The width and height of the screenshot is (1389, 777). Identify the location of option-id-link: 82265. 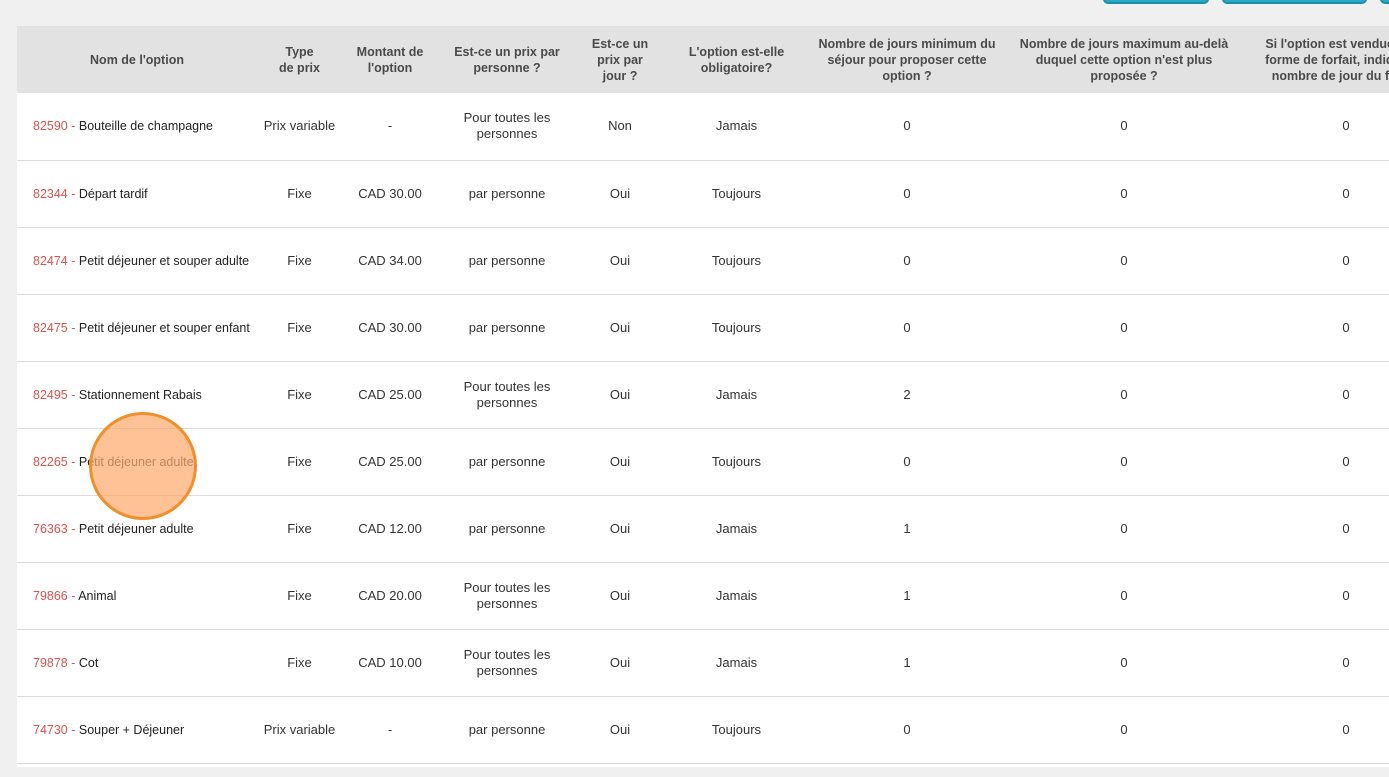
(50, 462).